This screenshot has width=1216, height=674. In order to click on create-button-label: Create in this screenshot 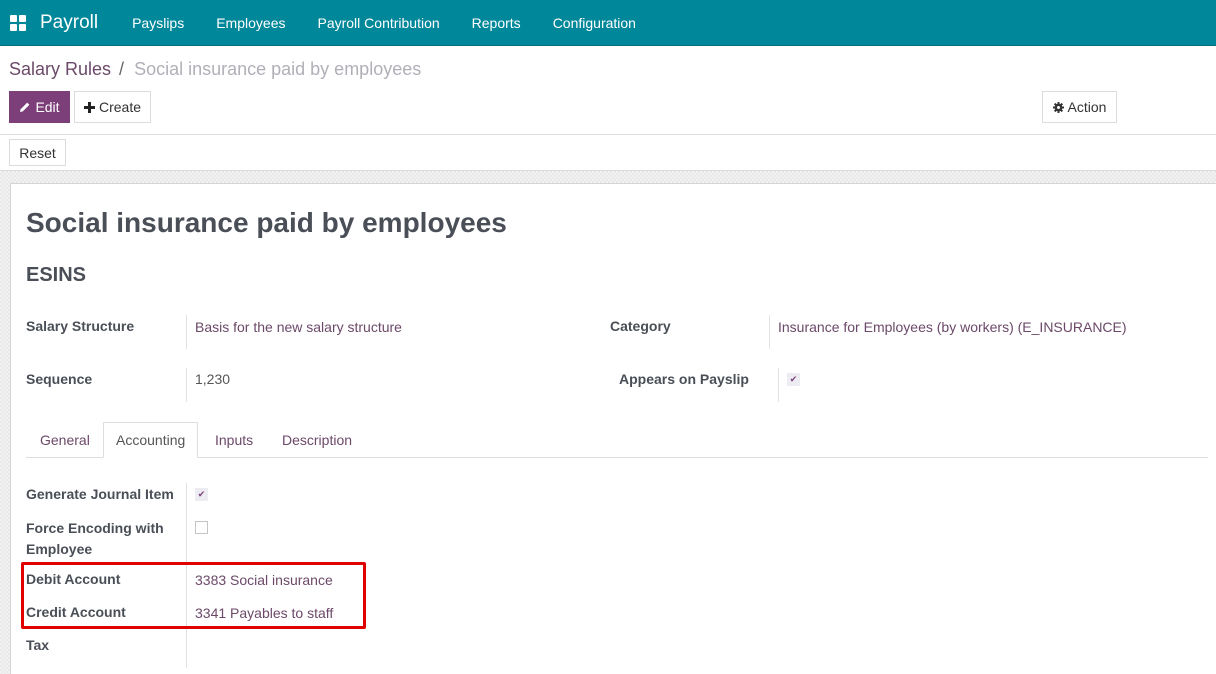, I will do `click(120, 107)`.